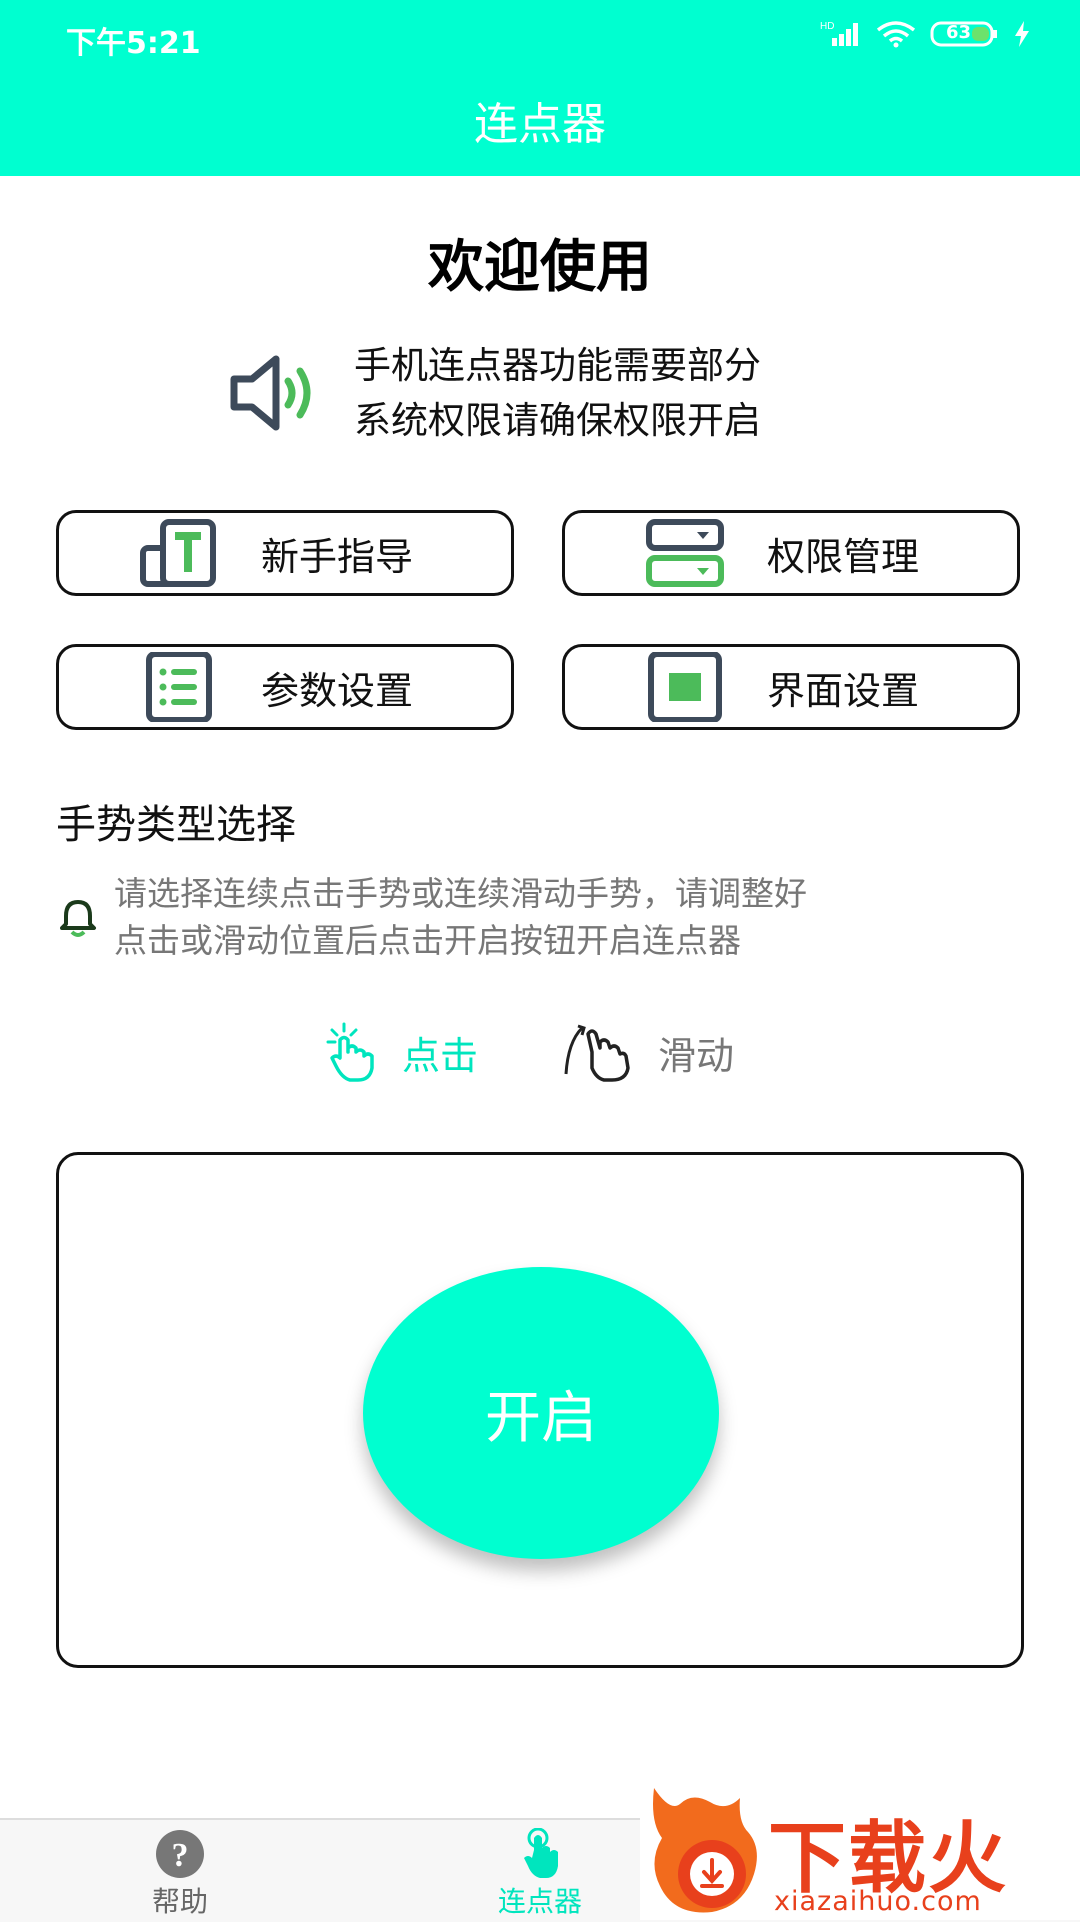  I want to click on hint-line-1: 请选择连续点击手势或连续滑动手势，请调整好, so click(460, 893).